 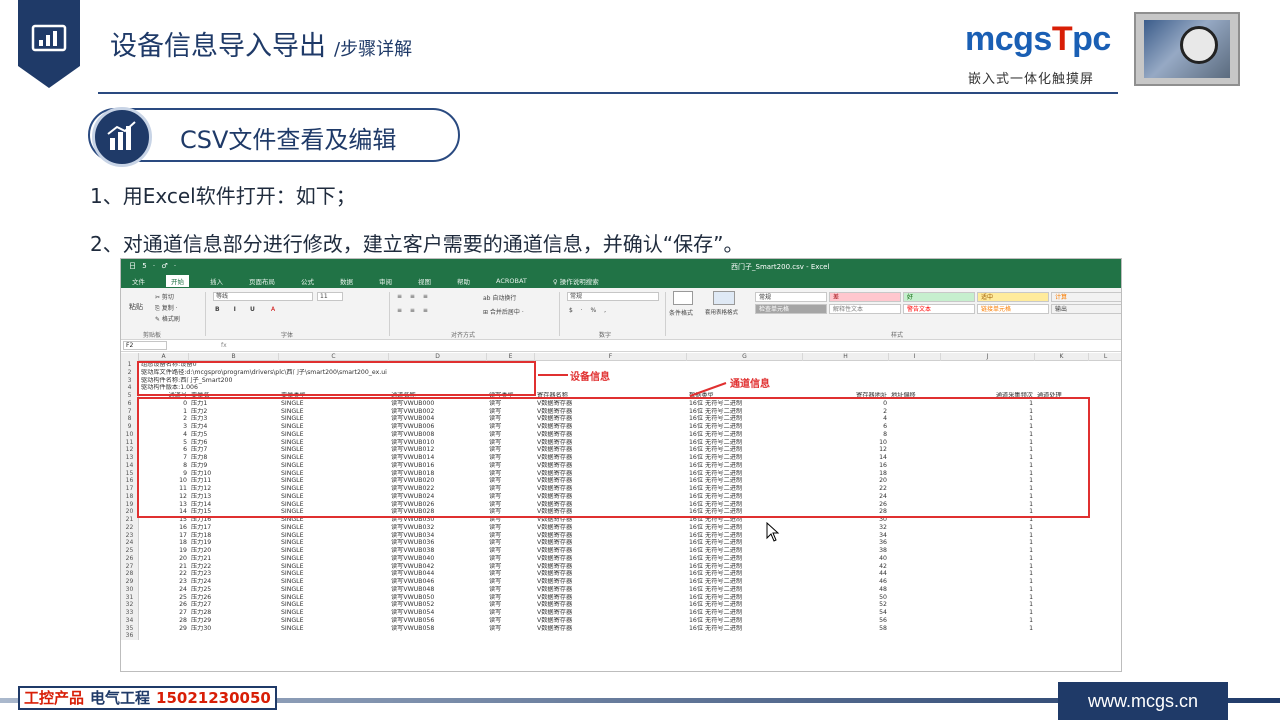 What do you see at coordinates (164, 404) in the screenshot?
I see `table-cell: 0` at bounding box center [164, 404].